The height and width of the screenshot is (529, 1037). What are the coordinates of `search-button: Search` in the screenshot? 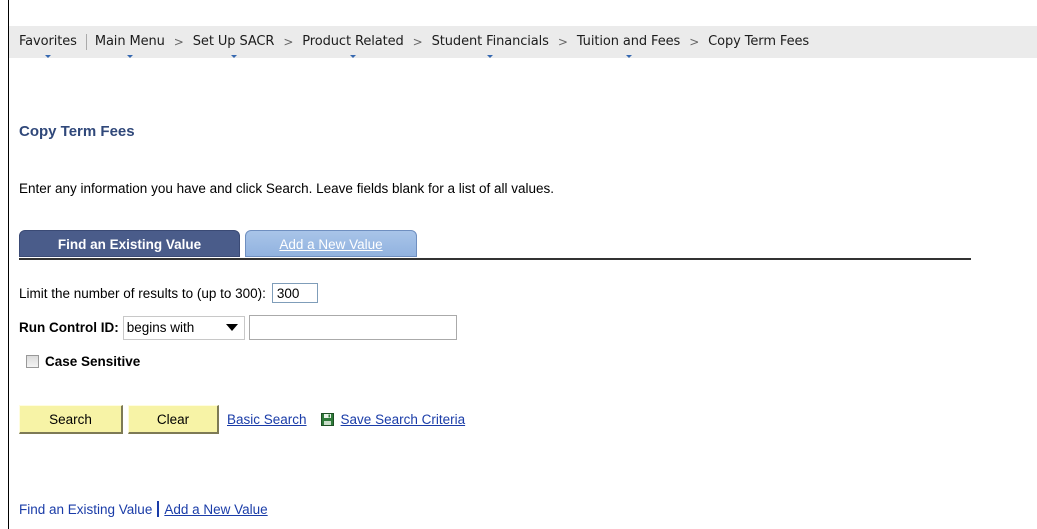 It's located at (71, 419).